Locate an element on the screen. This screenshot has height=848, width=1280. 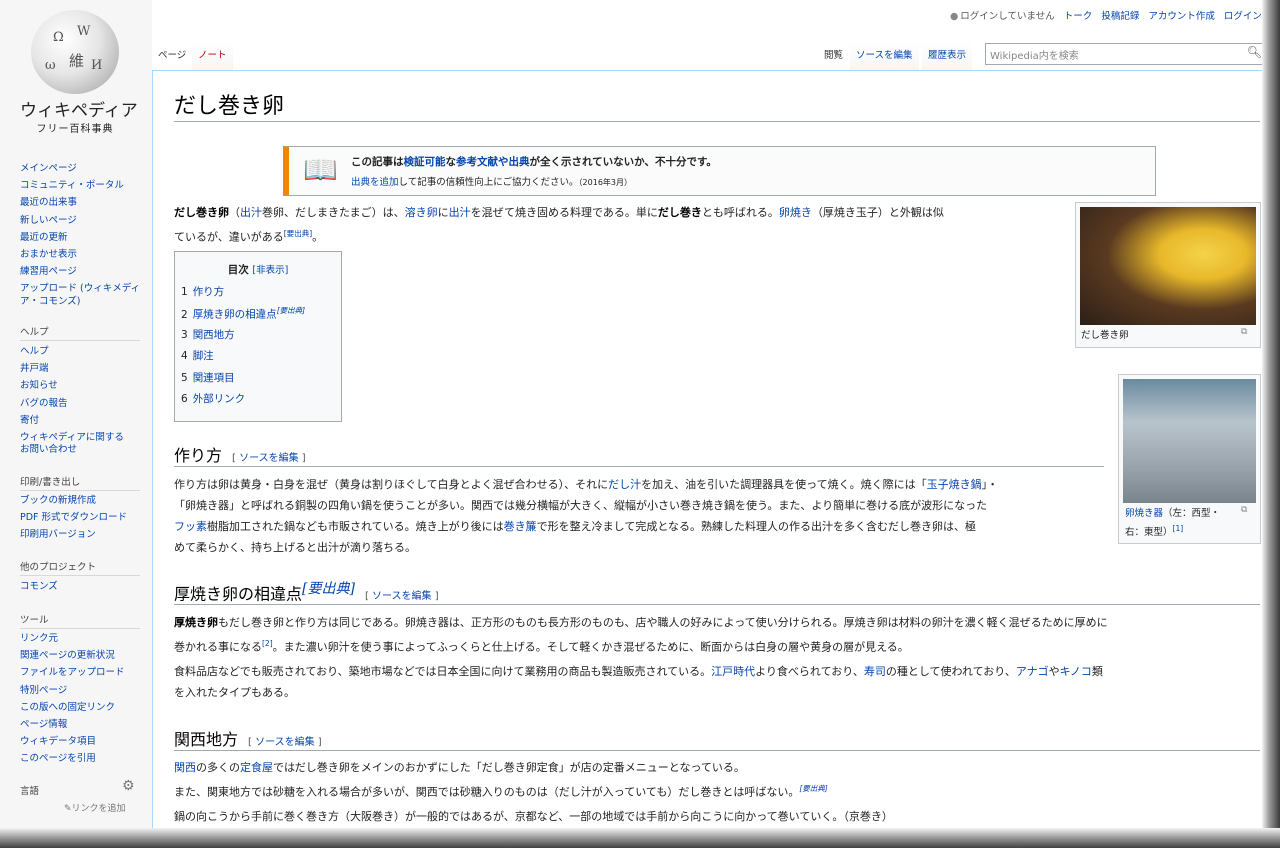
contributions-link: 投稿記録 is located at coordinates (1120, 16).